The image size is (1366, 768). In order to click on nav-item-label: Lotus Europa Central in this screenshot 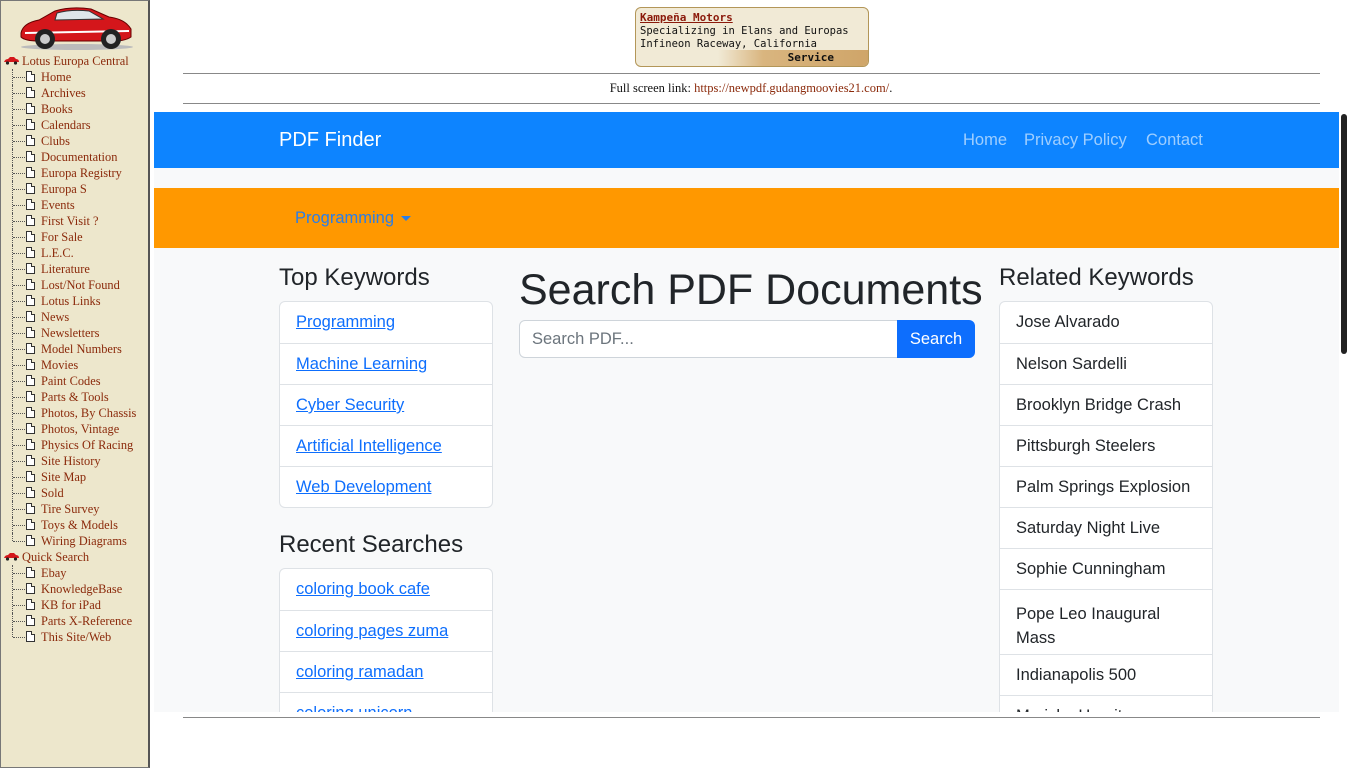, I will do `click(75, 61)`.